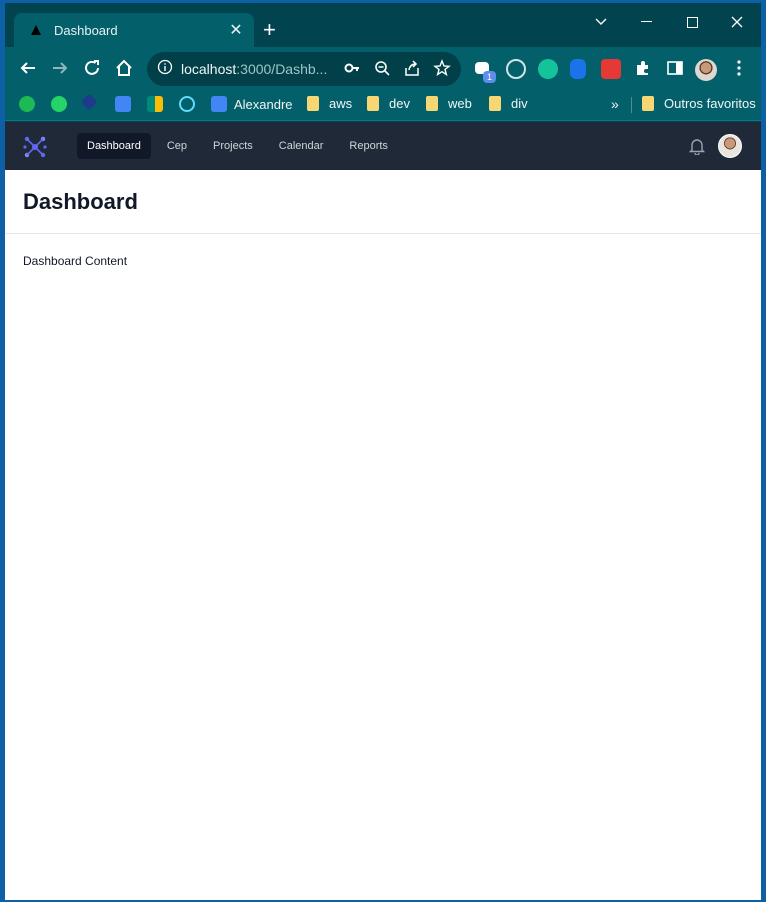  What do you see at coordinates (341, 103) in the screenshot?
I see `folder-label: aws` at bounding box center [341, 103].